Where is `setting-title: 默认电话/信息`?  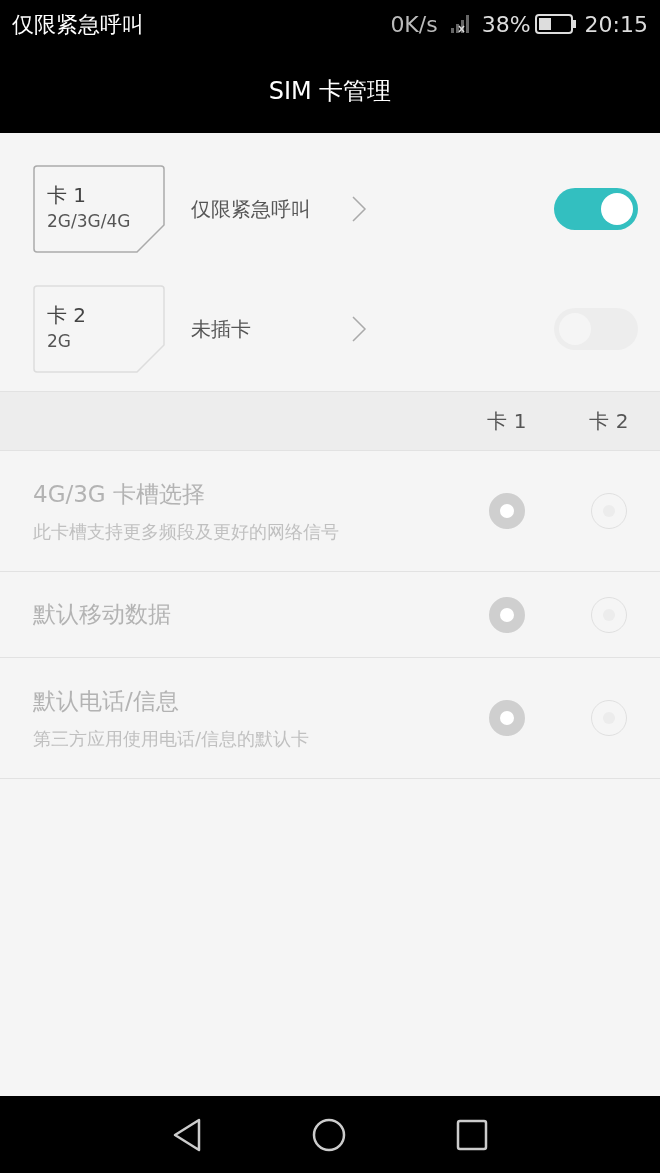 setting-title: 默认电话/信息 is located at coordinates (106, 702).